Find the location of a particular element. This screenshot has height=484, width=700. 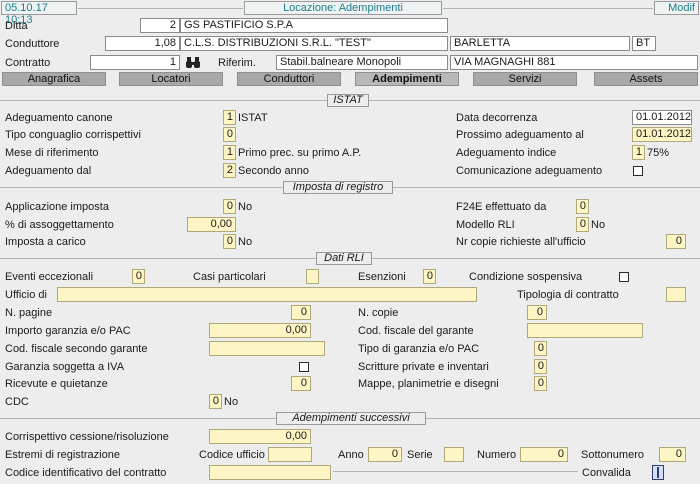

n-copie-field: 0 is located at coordinates (537, 312).